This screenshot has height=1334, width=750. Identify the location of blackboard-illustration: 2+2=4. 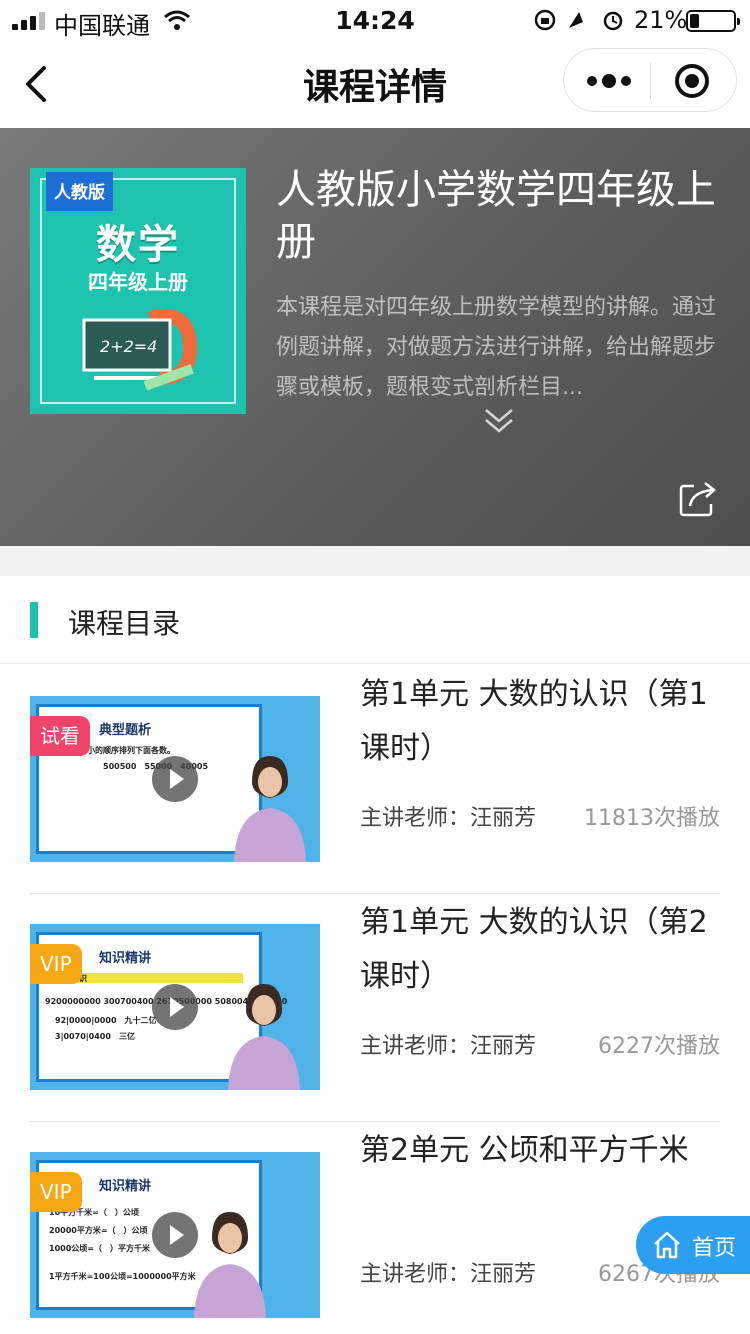
(140, 350).